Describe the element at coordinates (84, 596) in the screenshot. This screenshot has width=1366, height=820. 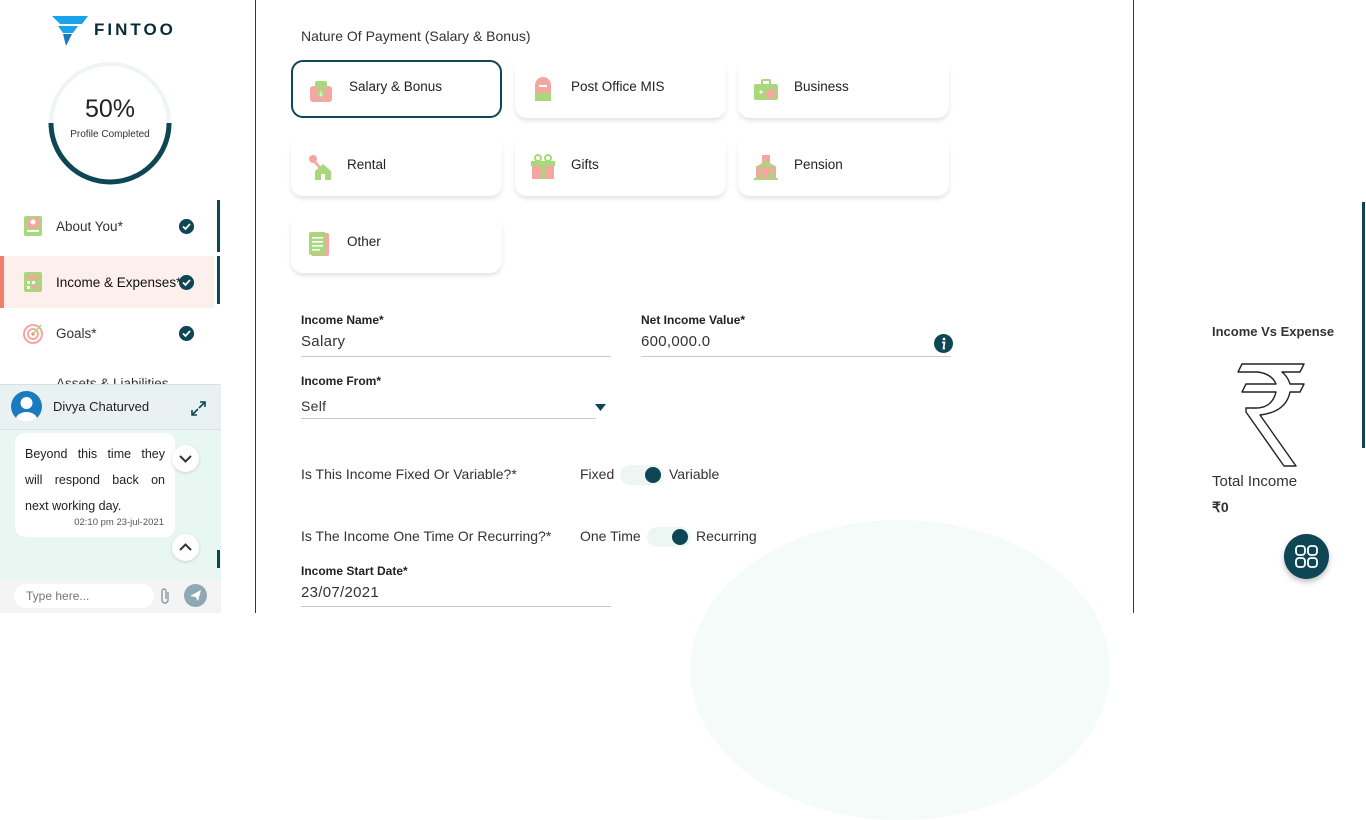
I see `chat-message-input` at that location.